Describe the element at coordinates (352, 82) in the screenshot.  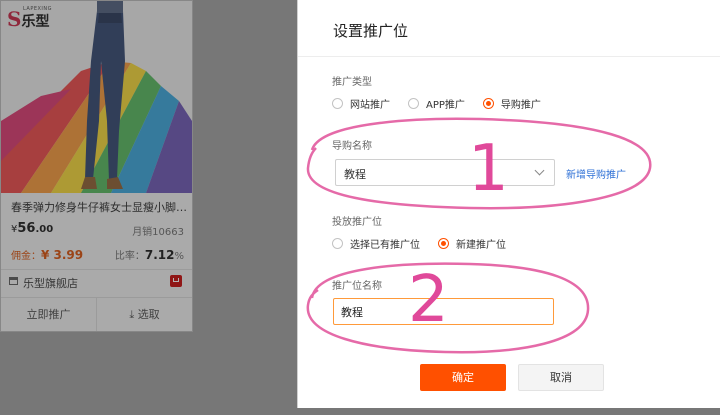
I see `promotion-type-label: 推广类型` at that location.